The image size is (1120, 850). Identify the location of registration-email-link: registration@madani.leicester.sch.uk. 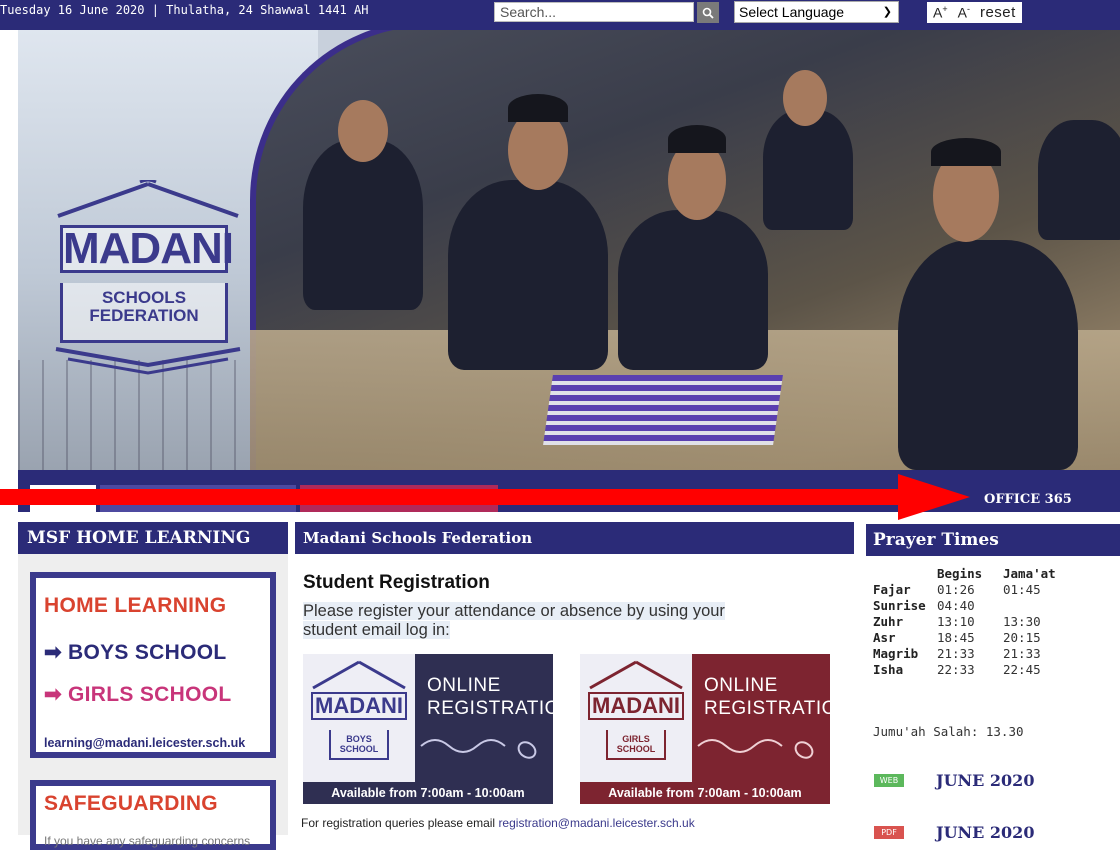
(596, 823).